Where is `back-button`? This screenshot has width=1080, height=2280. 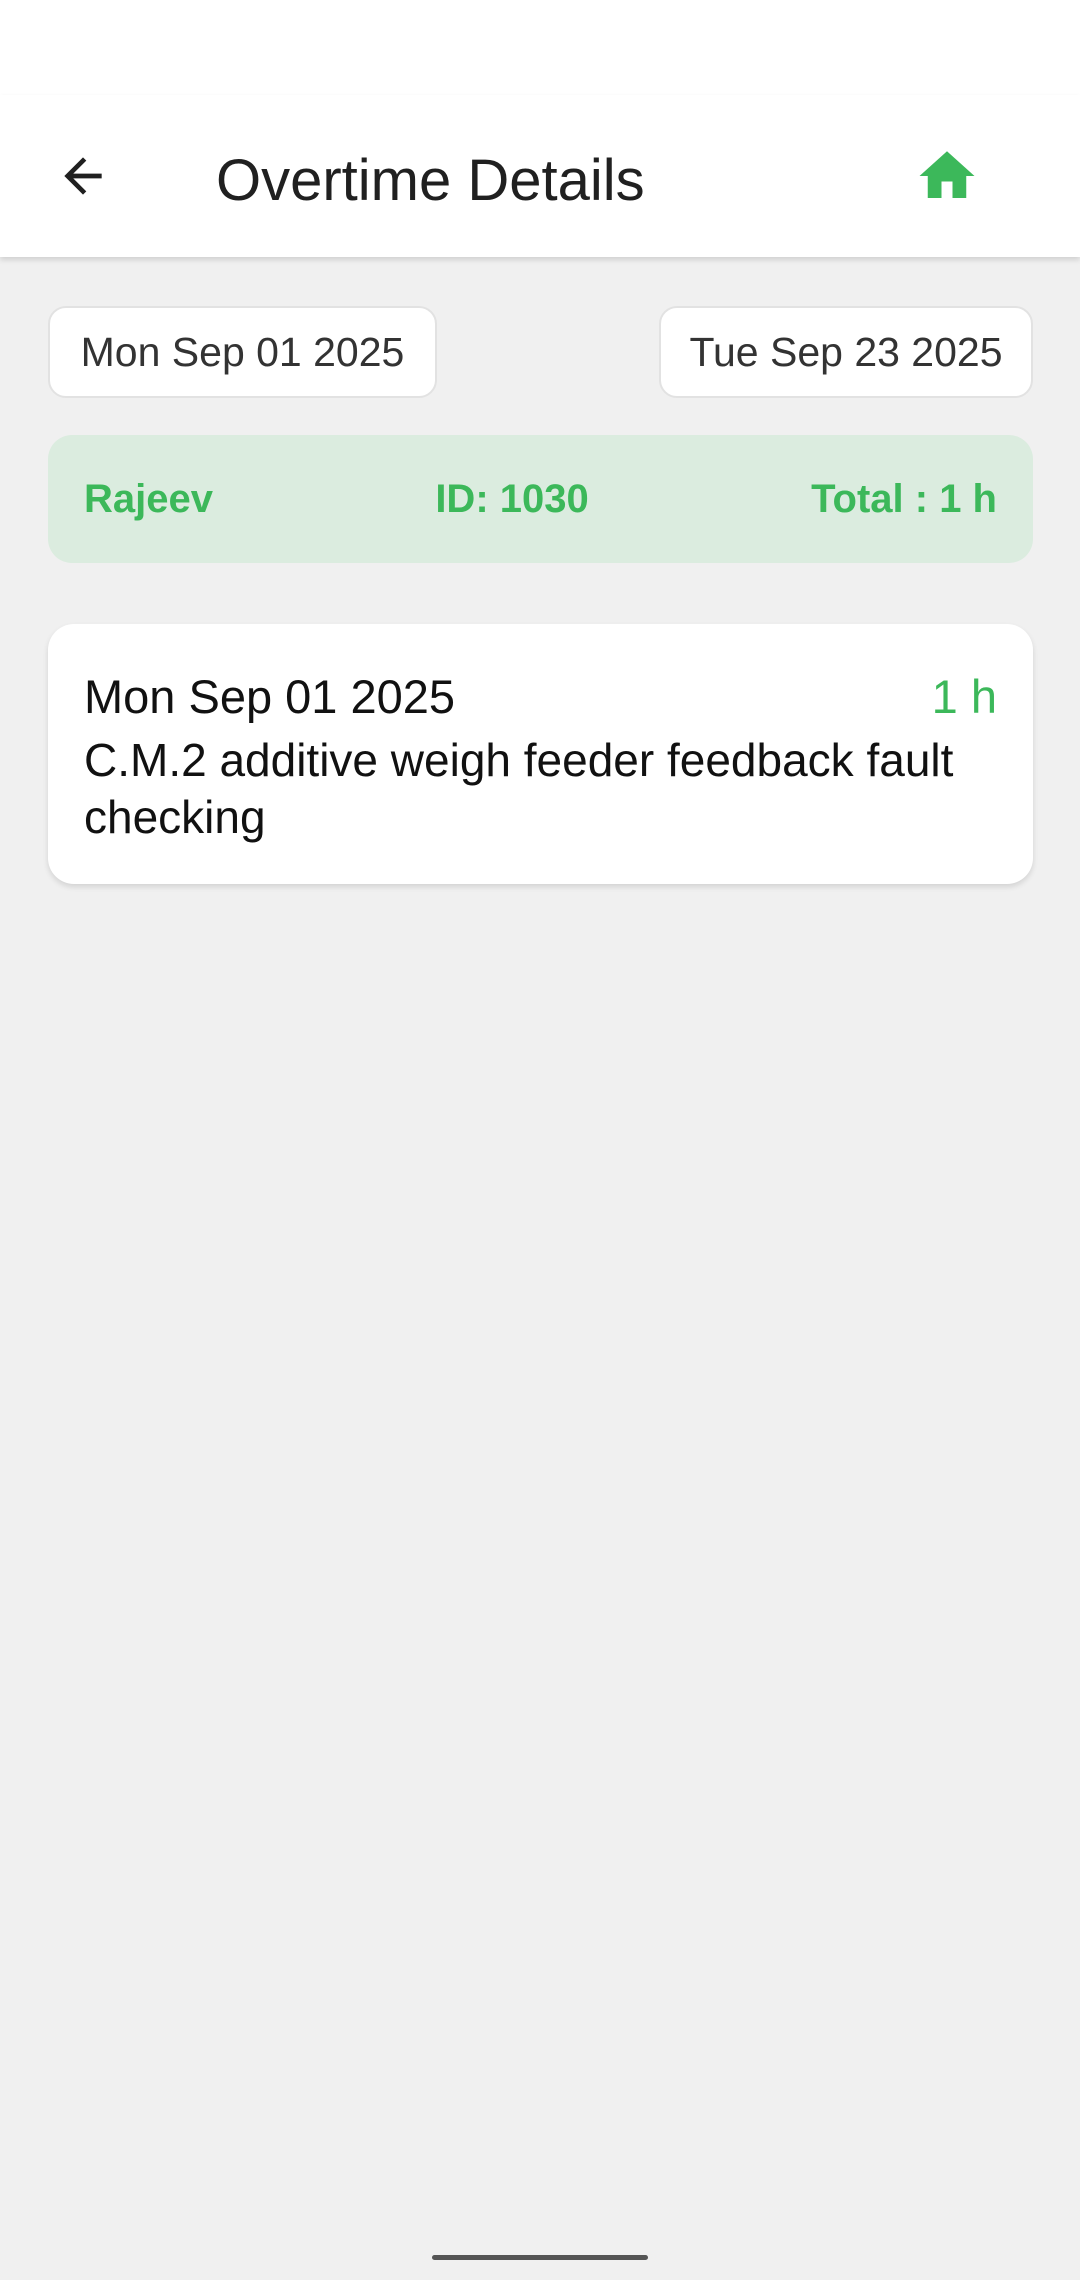 back-button is located at coordinates (83, 176).